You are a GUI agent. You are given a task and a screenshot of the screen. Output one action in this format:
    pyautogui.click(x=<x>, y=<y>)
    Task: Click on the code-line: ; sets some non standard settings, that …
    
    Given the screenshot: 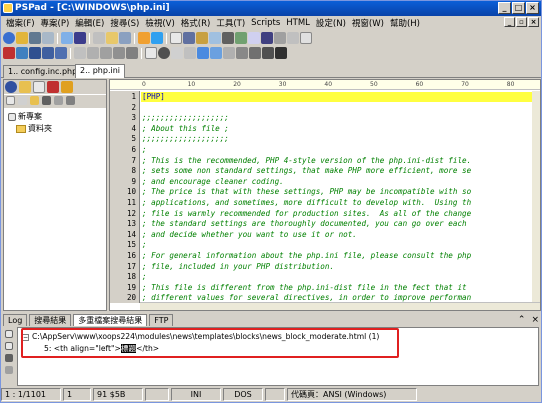 What is the action you would take?
    pyautogui.click(x=306, y=170)
    